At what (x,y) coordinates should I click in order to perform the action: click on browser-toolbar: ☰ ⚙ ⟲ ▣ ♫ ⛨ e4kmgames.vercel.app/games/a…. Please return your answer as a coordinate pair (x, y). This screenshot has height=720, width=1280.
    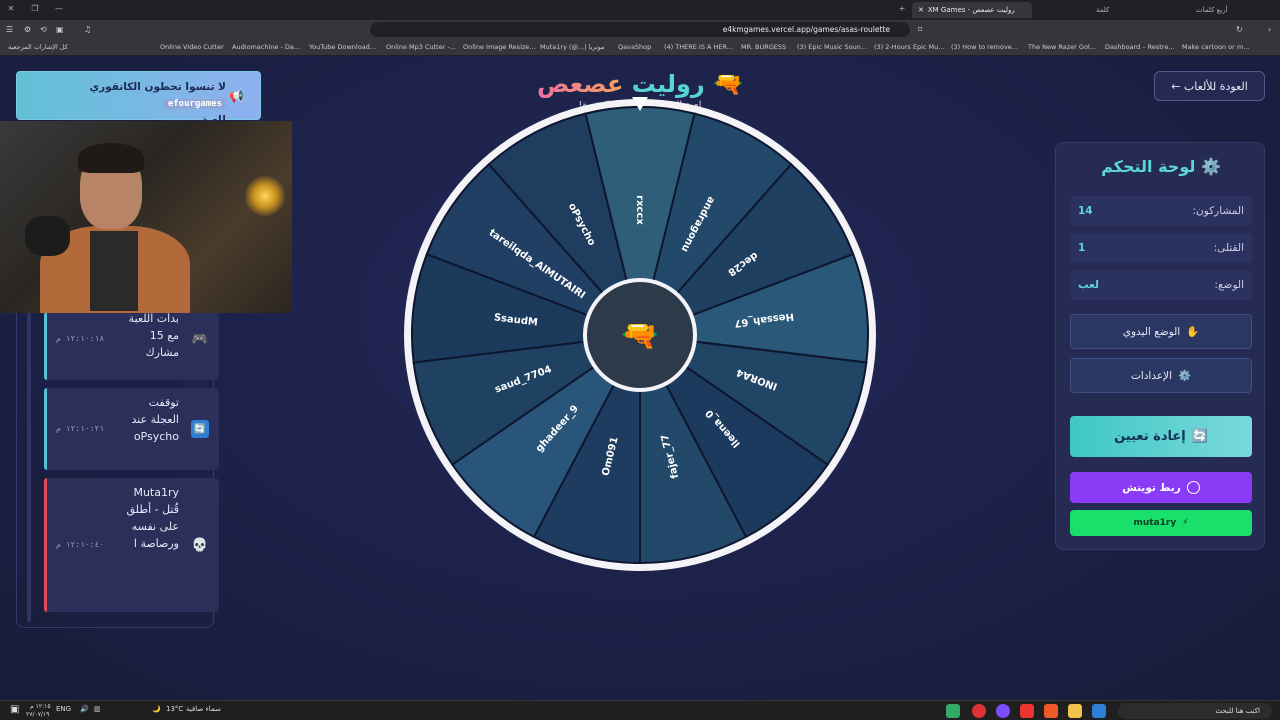
    Looking at the image, I should click on (640, 30).